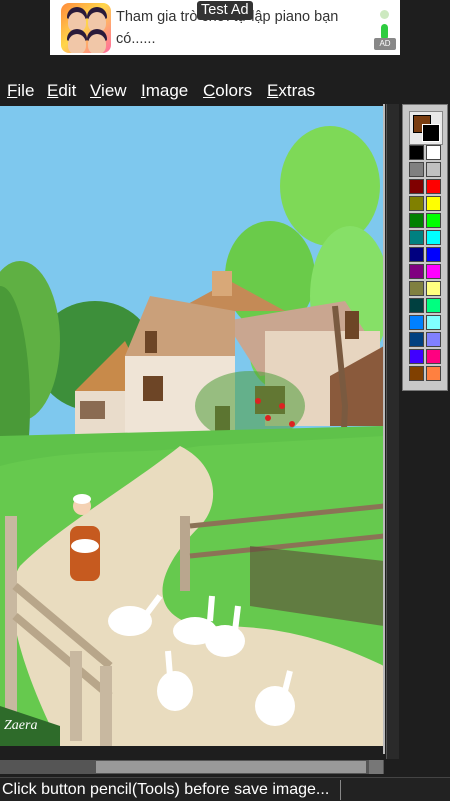 The height and width of the screenshot is (801, 450). I want to click on color-palette, so click(425, 247).